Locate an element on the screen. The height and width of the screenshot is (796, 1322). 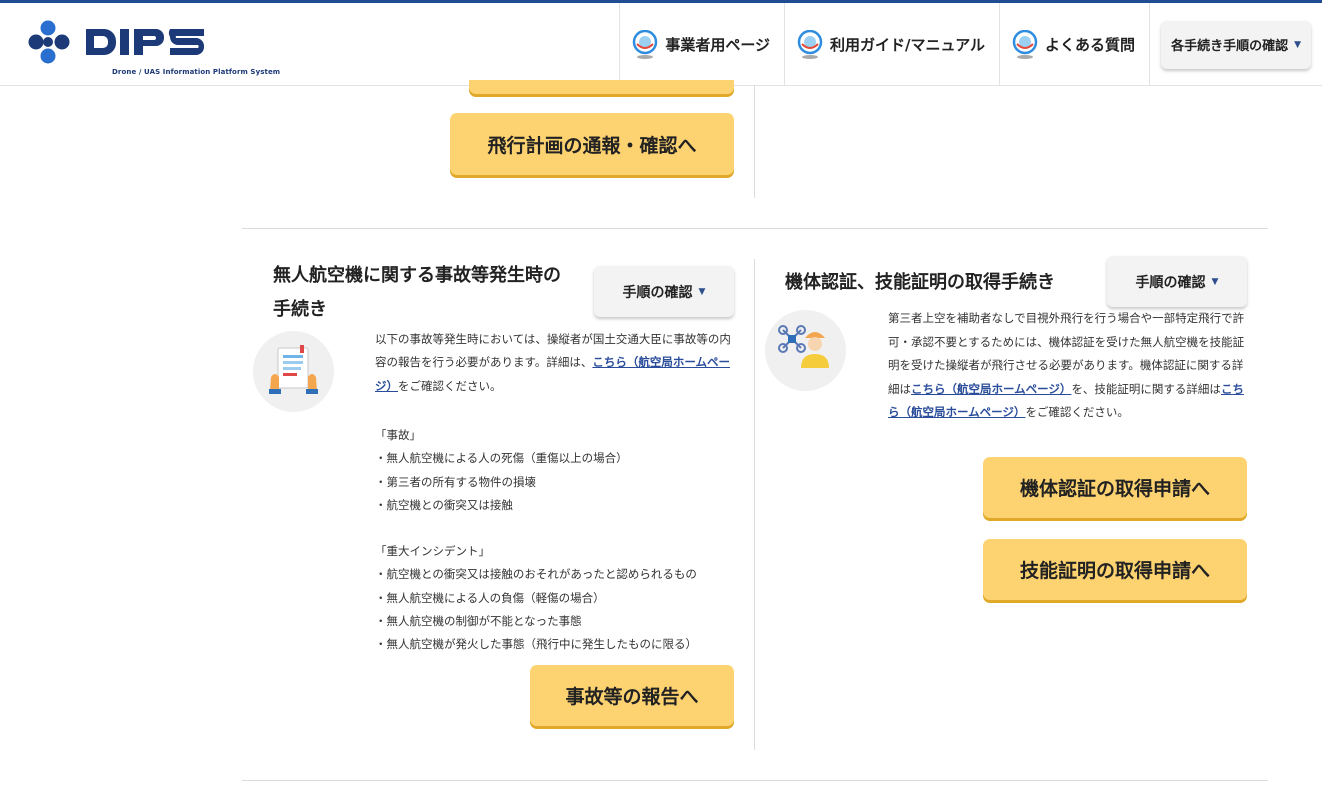
certification-text-part2: を、技能証明に関する詳細は is located at coordinates (1146, 388).